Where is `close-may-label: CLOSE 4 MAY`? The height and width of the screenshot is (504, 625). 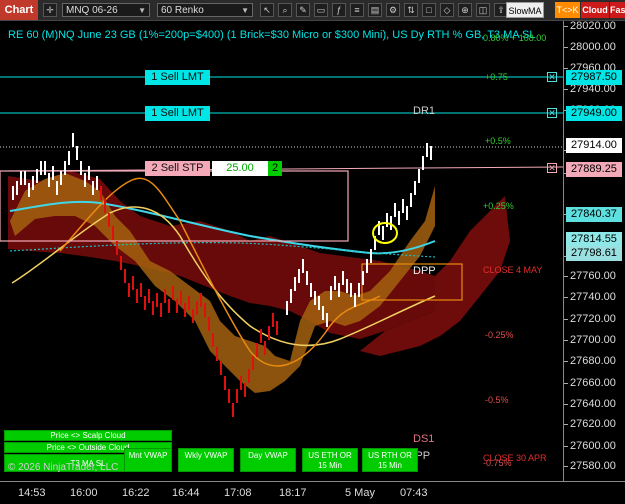
close-may-label: CLOSE 4 MAY is located at coordinates (513, 270).